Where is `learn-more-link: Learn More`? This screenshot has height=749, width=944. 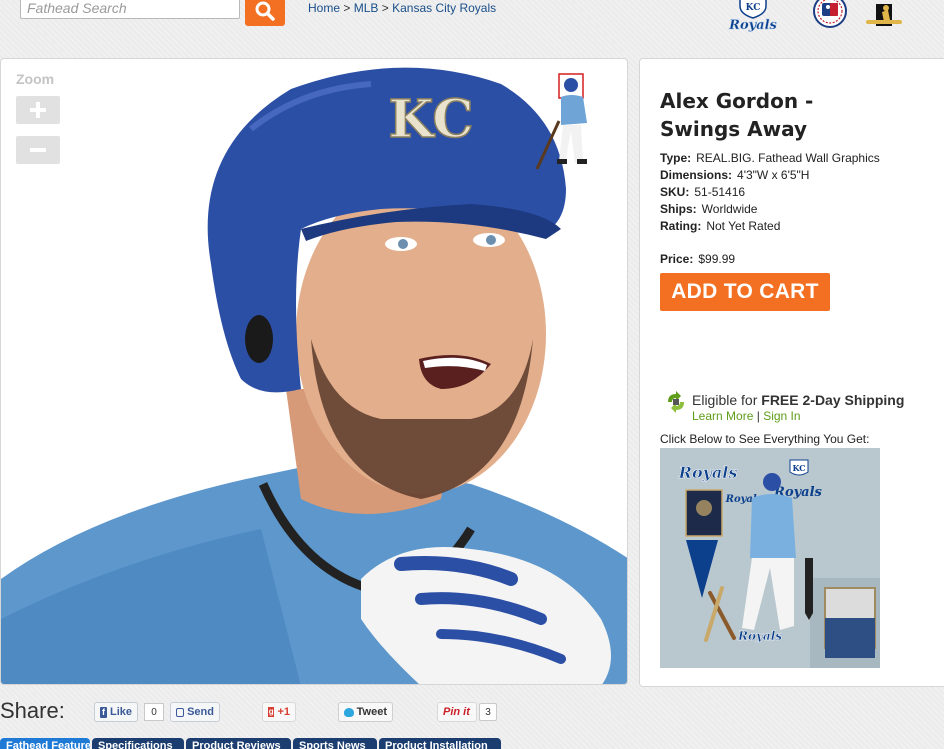 learn-more-link: Learn More is located at coordinates (722, 416).